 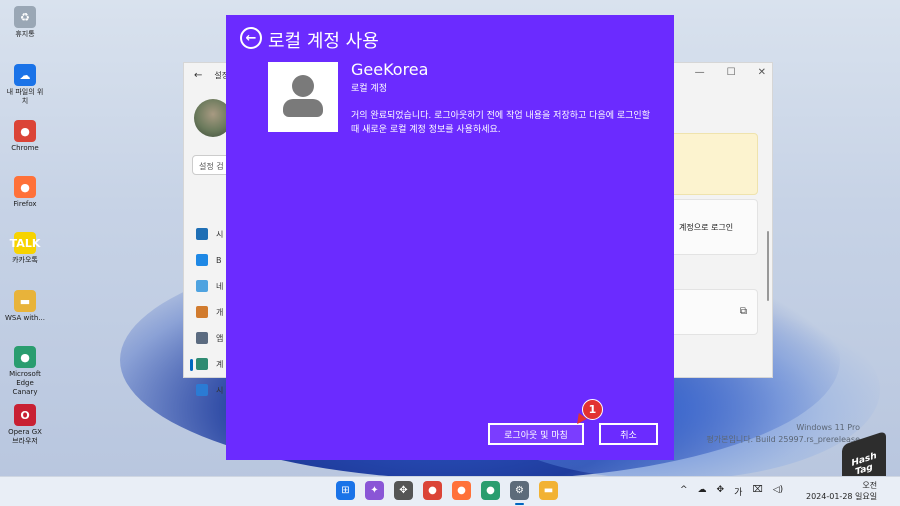 I want to click on desktop-icon: ● Microsoft Edge Canary, so click(x=25, y=371).